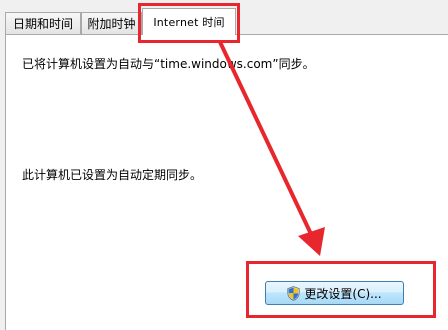 Image resolution: width=448 pixels, height=330 pixels. I want to click on tab-label: 附加时钟, so click(111, 24).